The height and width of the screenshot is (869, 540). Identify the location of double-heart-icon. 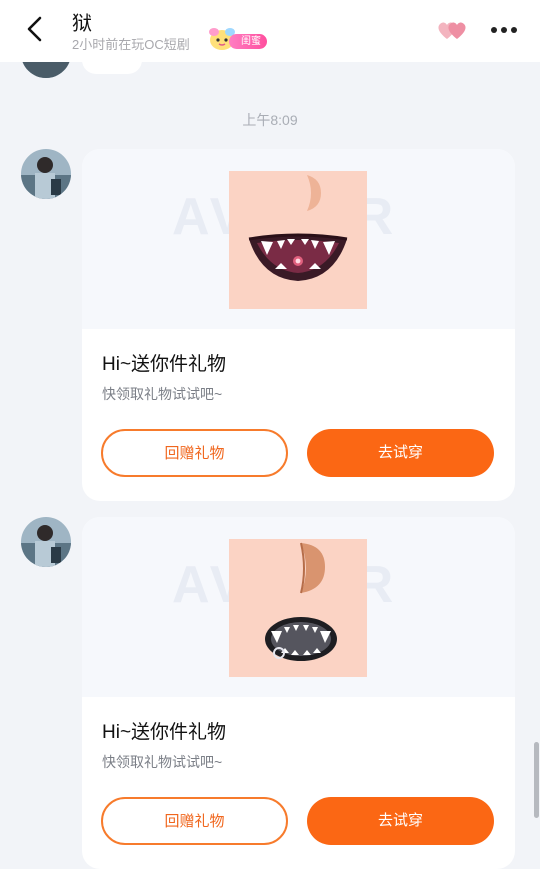
(453, 30).